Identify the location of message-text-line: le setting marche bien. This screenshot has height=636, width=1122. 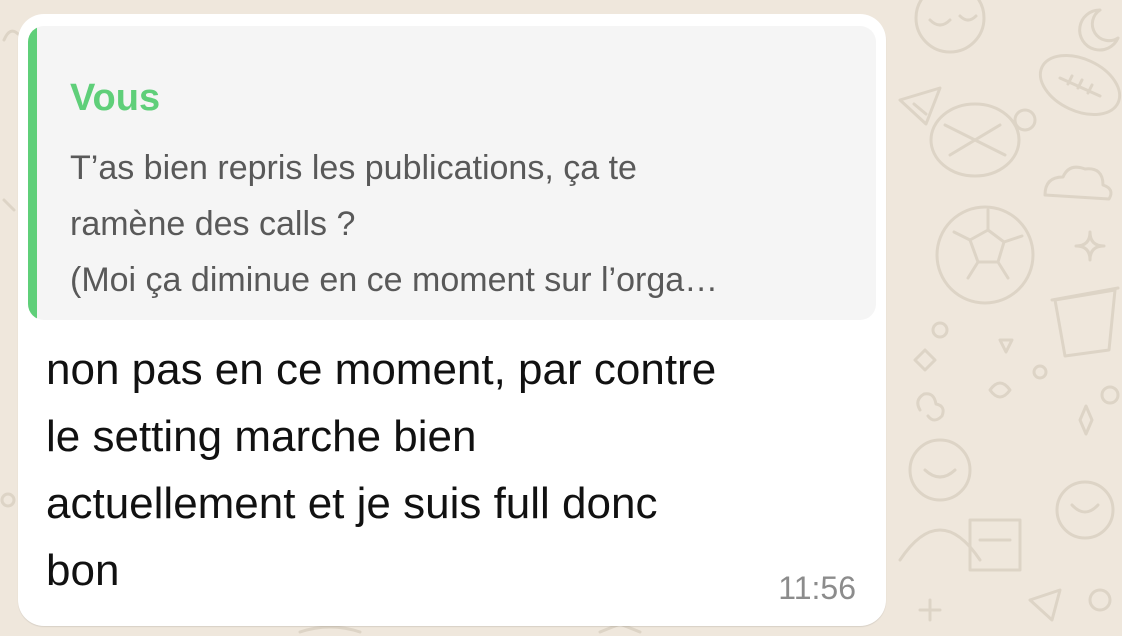
(261, 436).